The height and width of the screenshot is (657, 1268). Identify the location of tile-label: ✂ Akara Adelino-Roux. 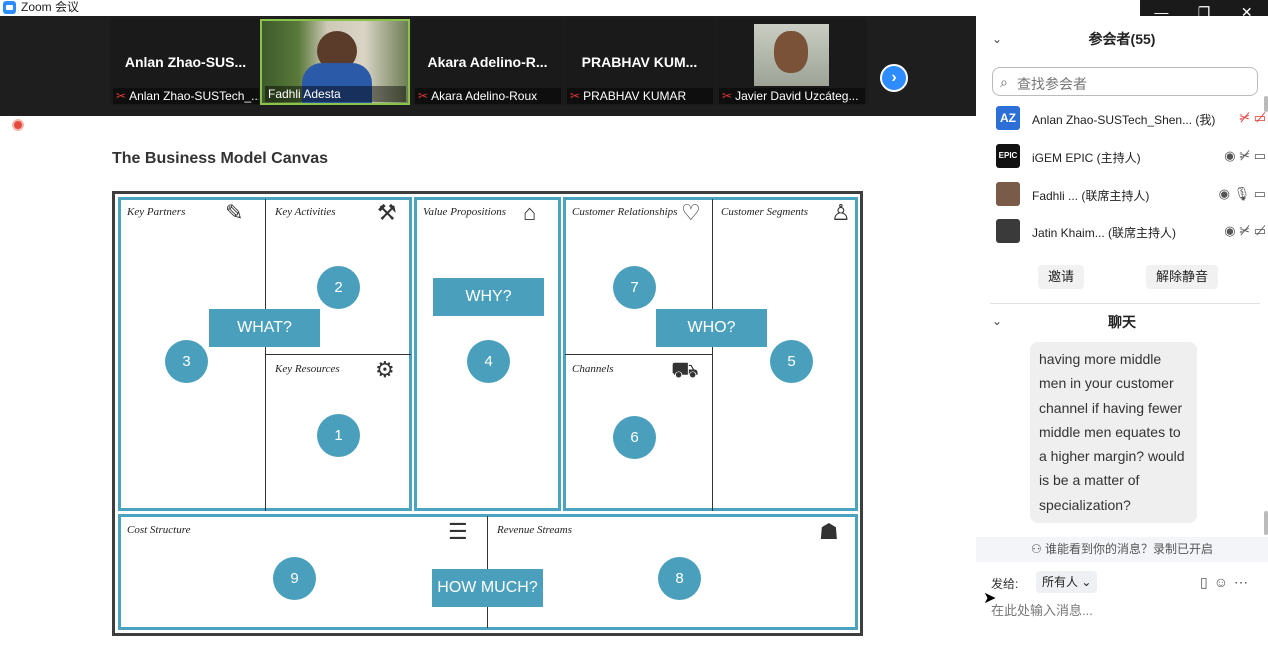
(488, 96).